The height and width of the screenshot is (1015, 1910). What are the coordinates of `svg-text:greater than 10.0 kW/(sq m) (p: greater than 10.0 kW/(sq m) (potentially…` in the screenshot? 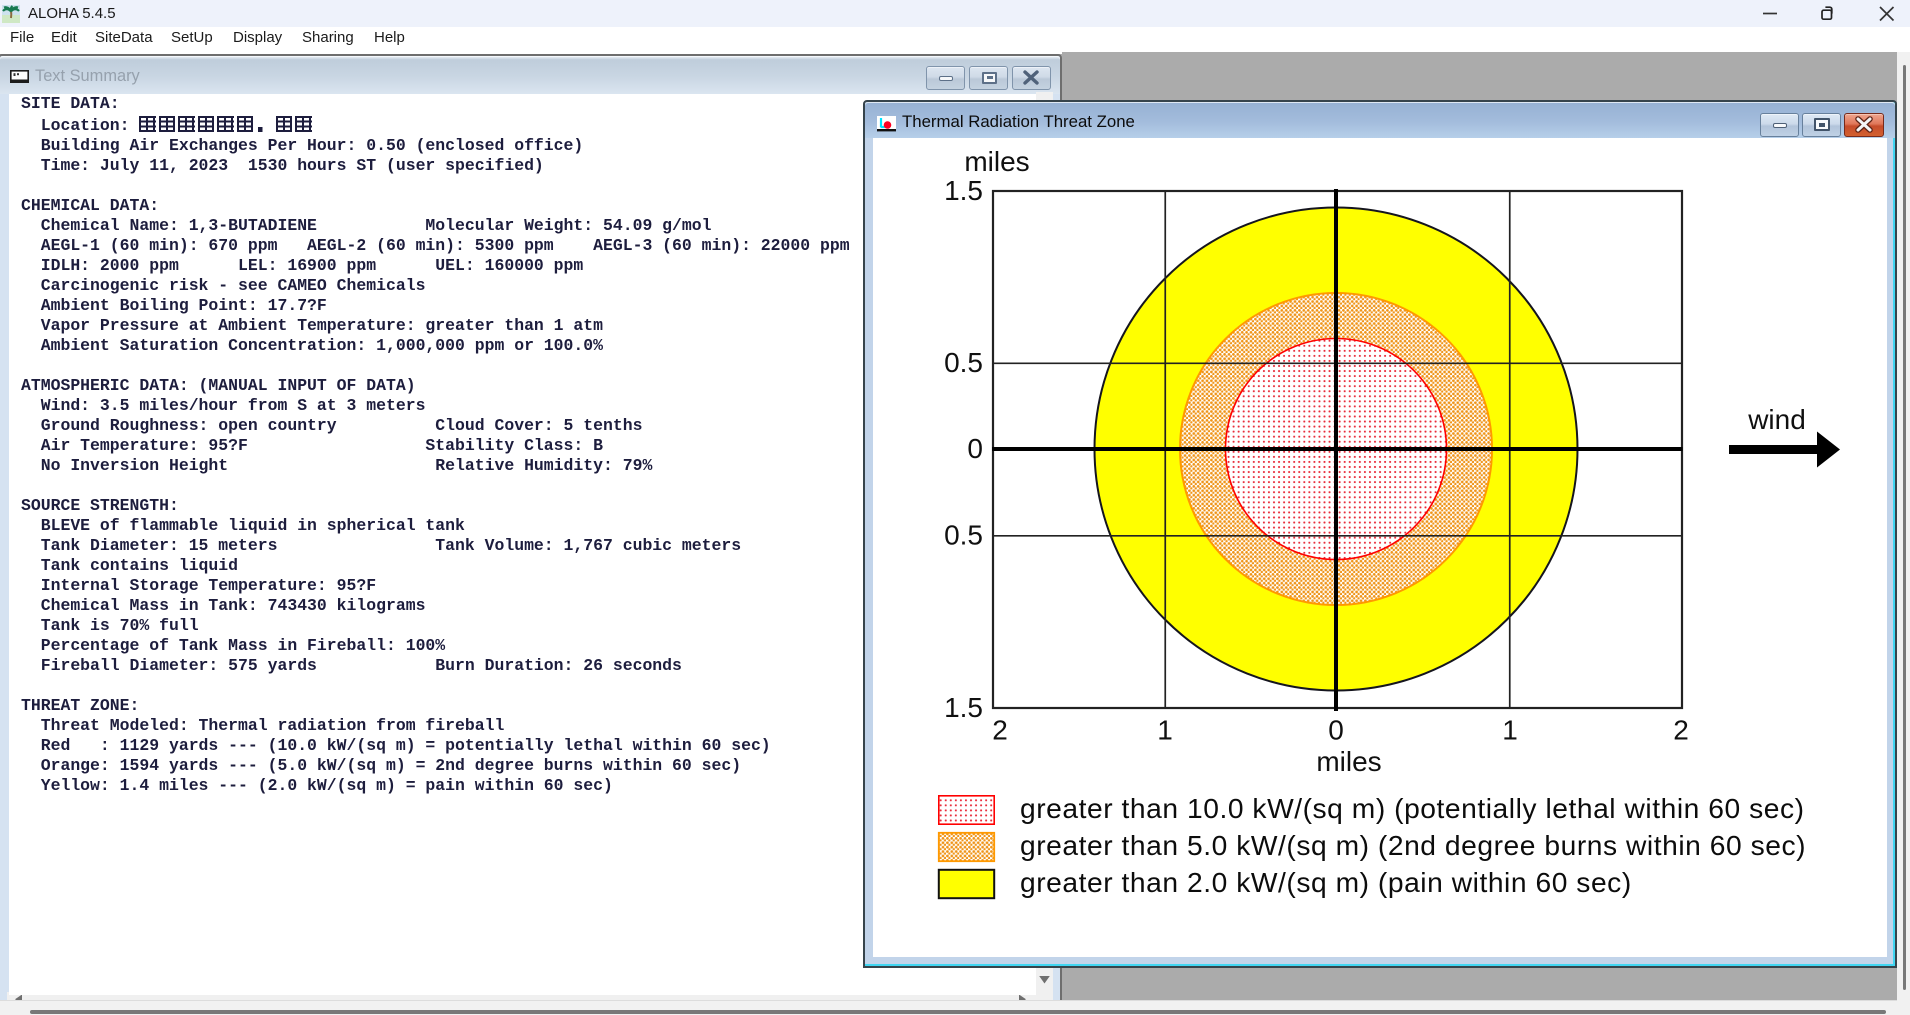 It's located at (1412, 808).